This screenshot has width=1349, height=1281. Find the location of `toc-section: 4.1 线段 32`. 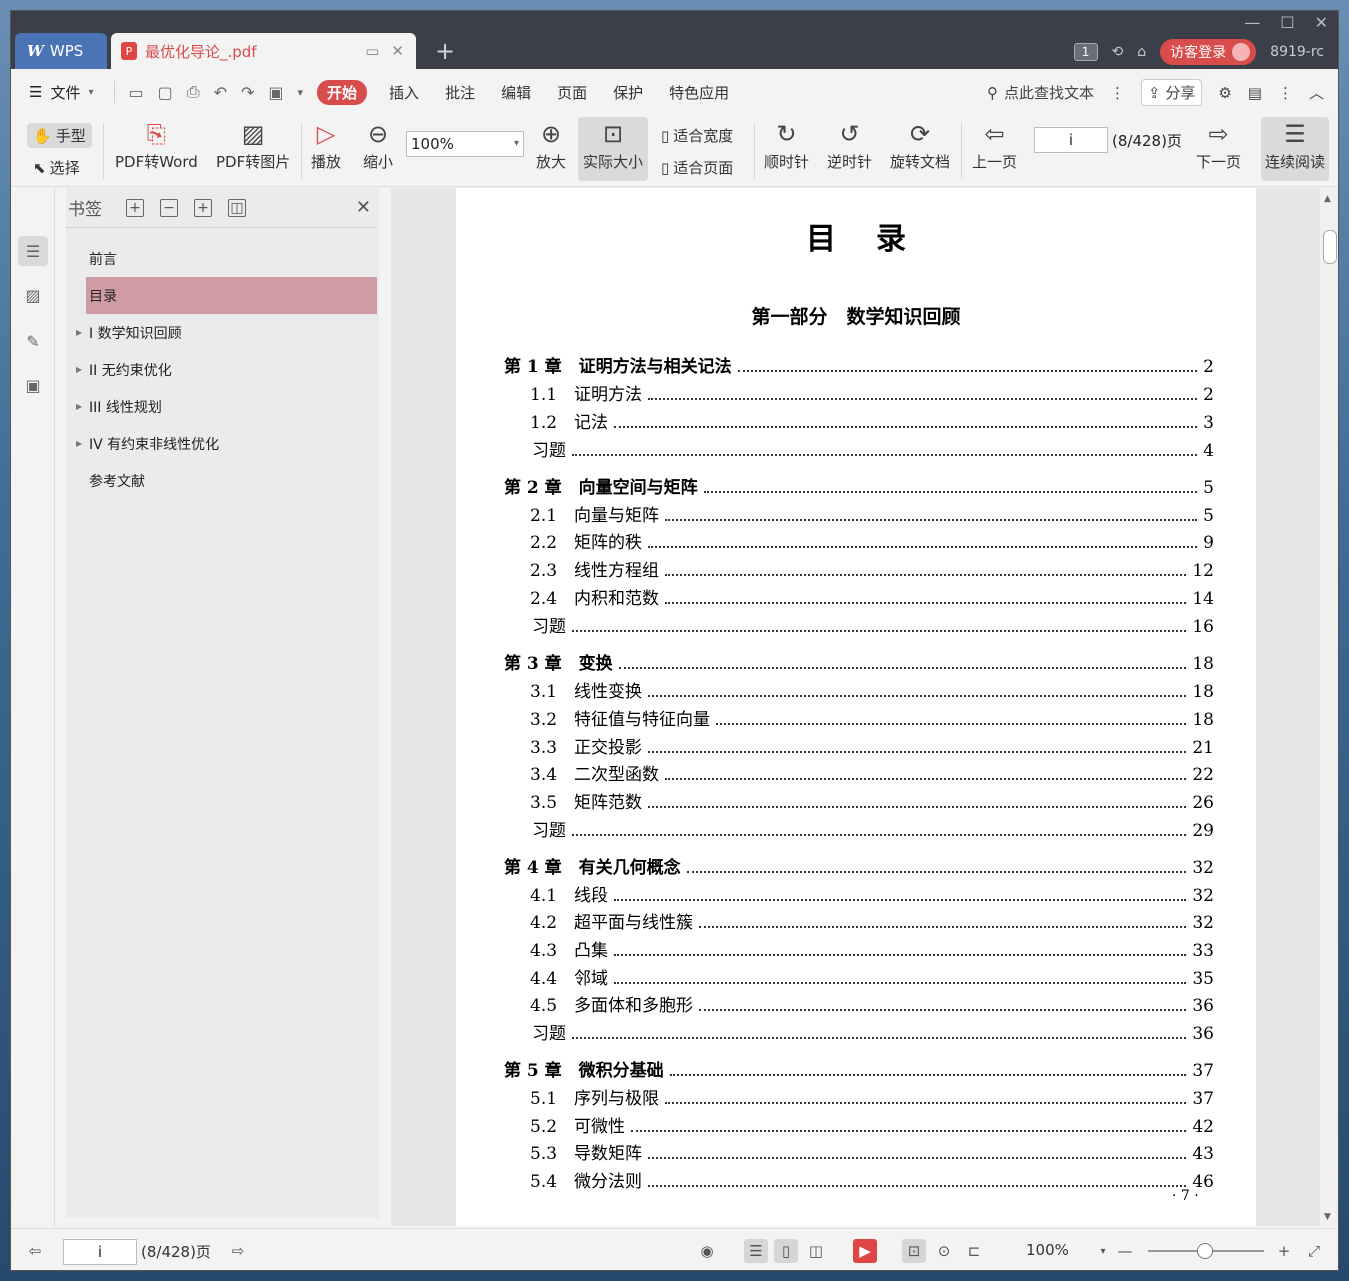

toc-section: 4.1 线段 32 is located at coordinates (859, 893).